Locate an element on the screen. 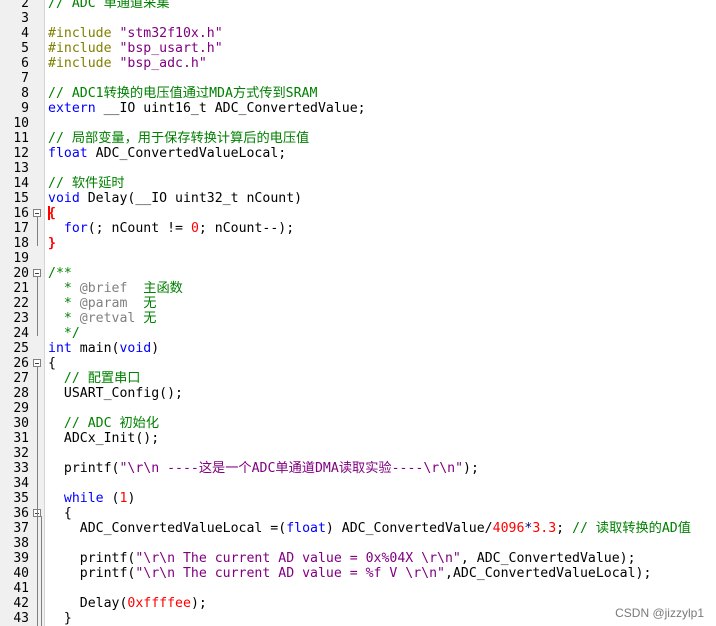  code-text: for(; nCount != 0; nCount--); is located at coordinates (171, 228).